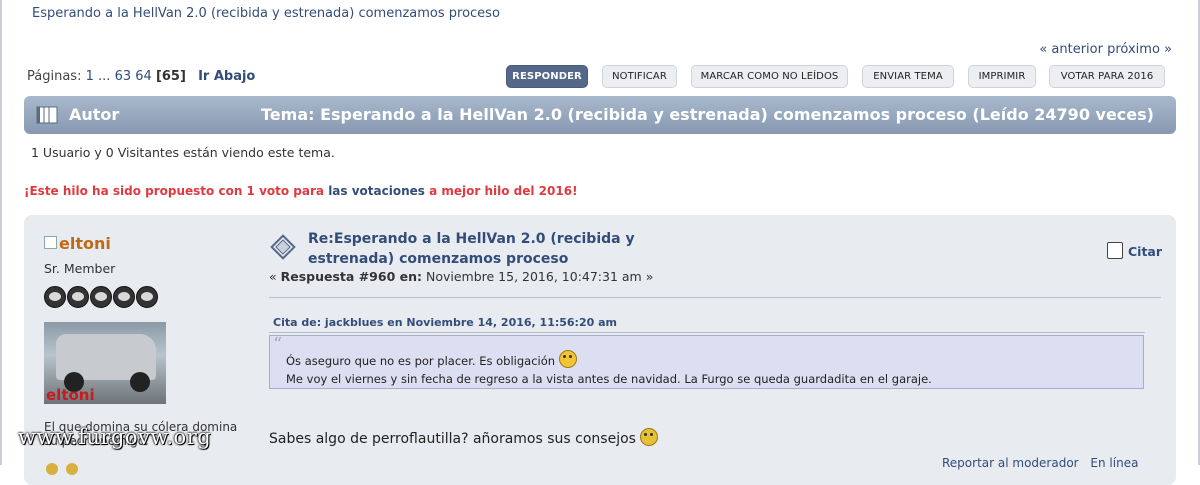 The height and width of the screenshot is (485, 1200). Describe the element at coordinates (90, 76) in the screenshot. I see `page-link-1: 1` at that location.